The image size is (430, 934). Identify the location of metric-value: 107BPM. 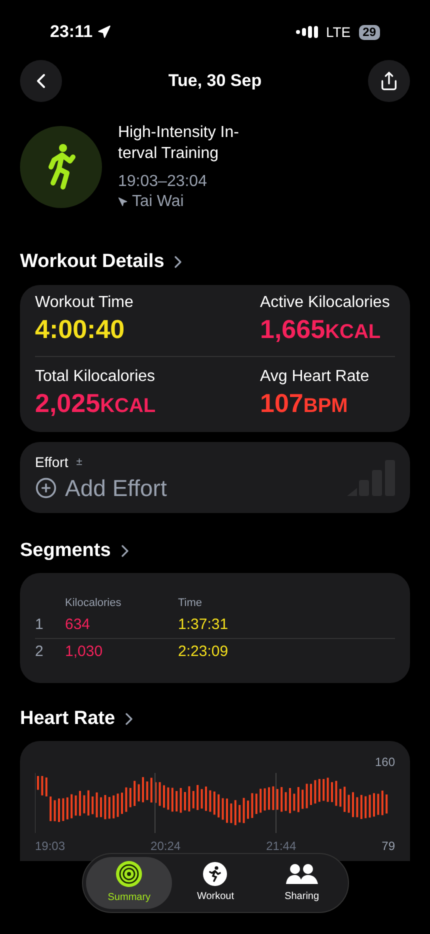
(304, 403).